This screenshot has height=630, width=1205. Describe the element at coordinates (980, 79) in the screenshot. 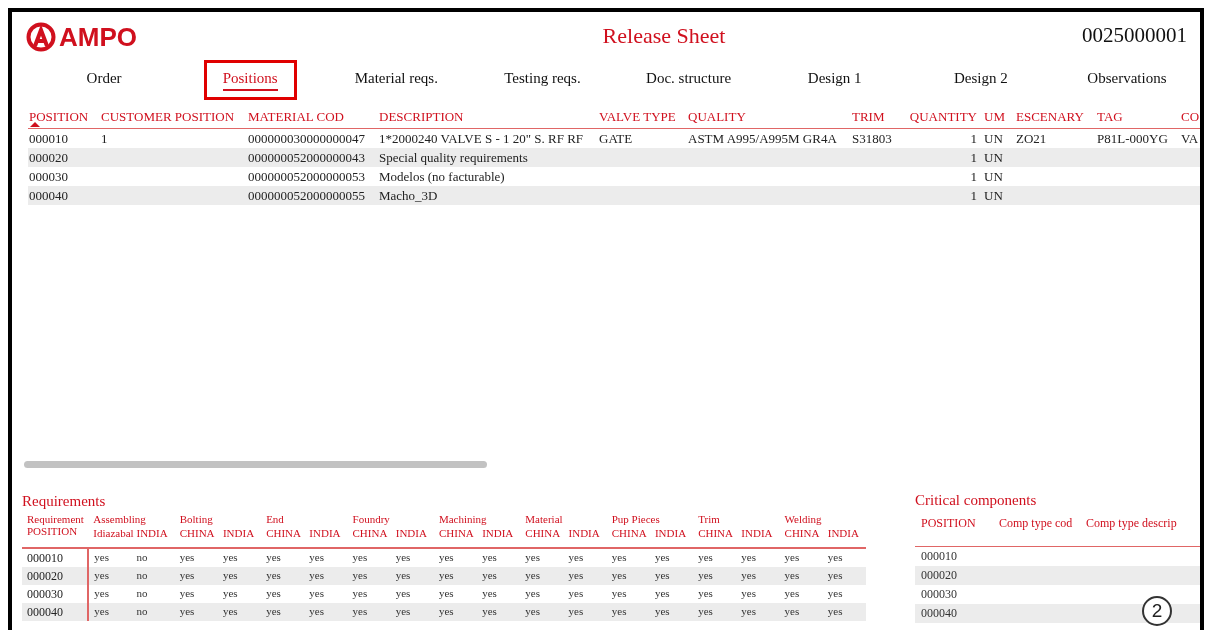

I see `tab: Design 2` at that location.